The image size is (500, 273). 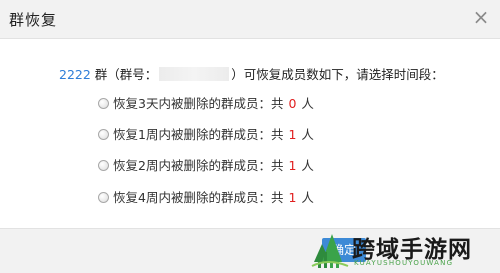 I want to click on restore-description: 2222 群（群号： ）可恢复成员数如下，请选择时间段：, so click(x=251, y=73).